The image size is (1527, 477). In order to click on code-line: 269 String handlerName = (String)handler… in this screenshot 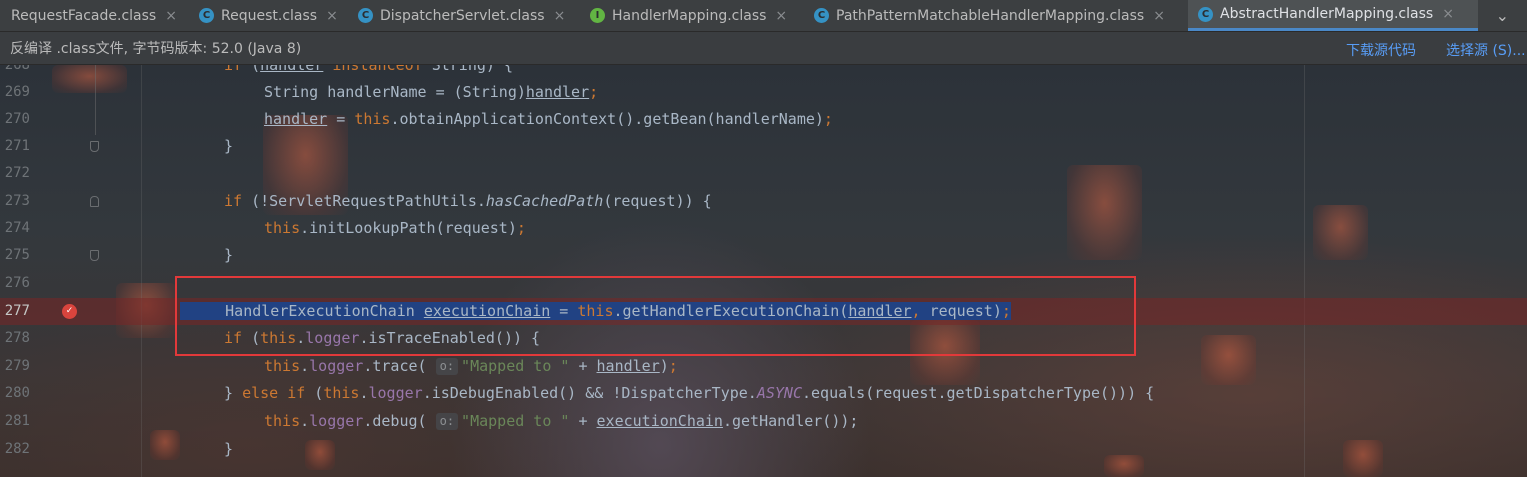, I will do `click(763, 92)`.